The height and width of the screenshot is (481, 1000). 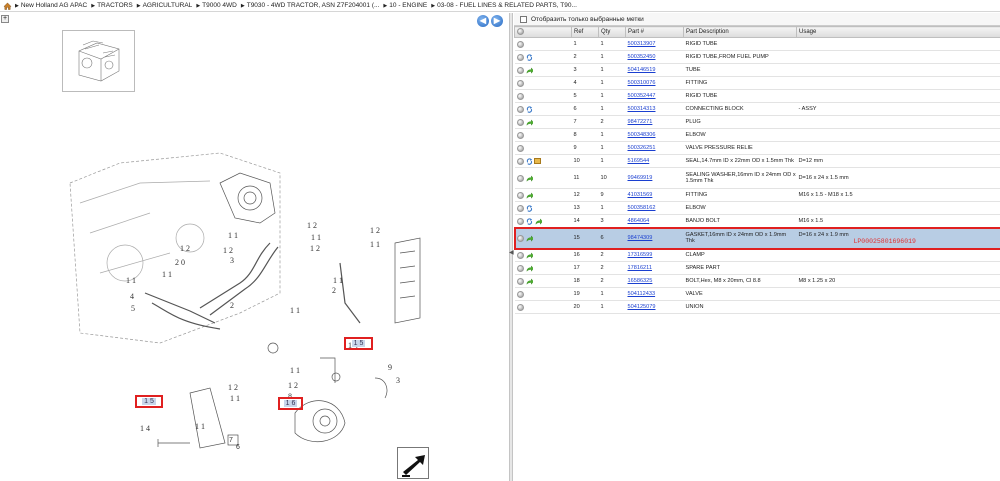 What do you see at coordinates (523, 19) in the screenshot?
I see `show-selected-checkbox` at bounding box center [523, 19].